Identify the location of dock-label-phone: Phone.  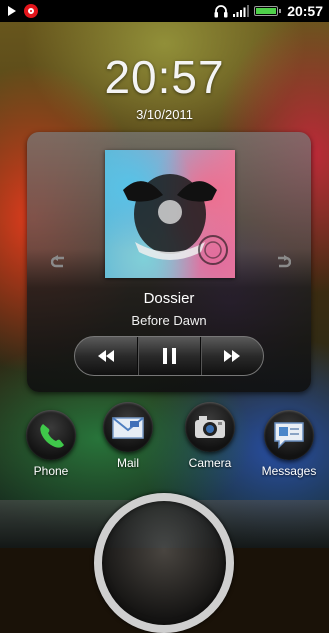
(51, 471).